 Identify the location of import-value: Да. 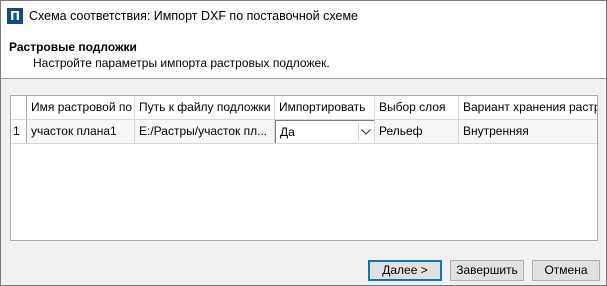
(287, 132).